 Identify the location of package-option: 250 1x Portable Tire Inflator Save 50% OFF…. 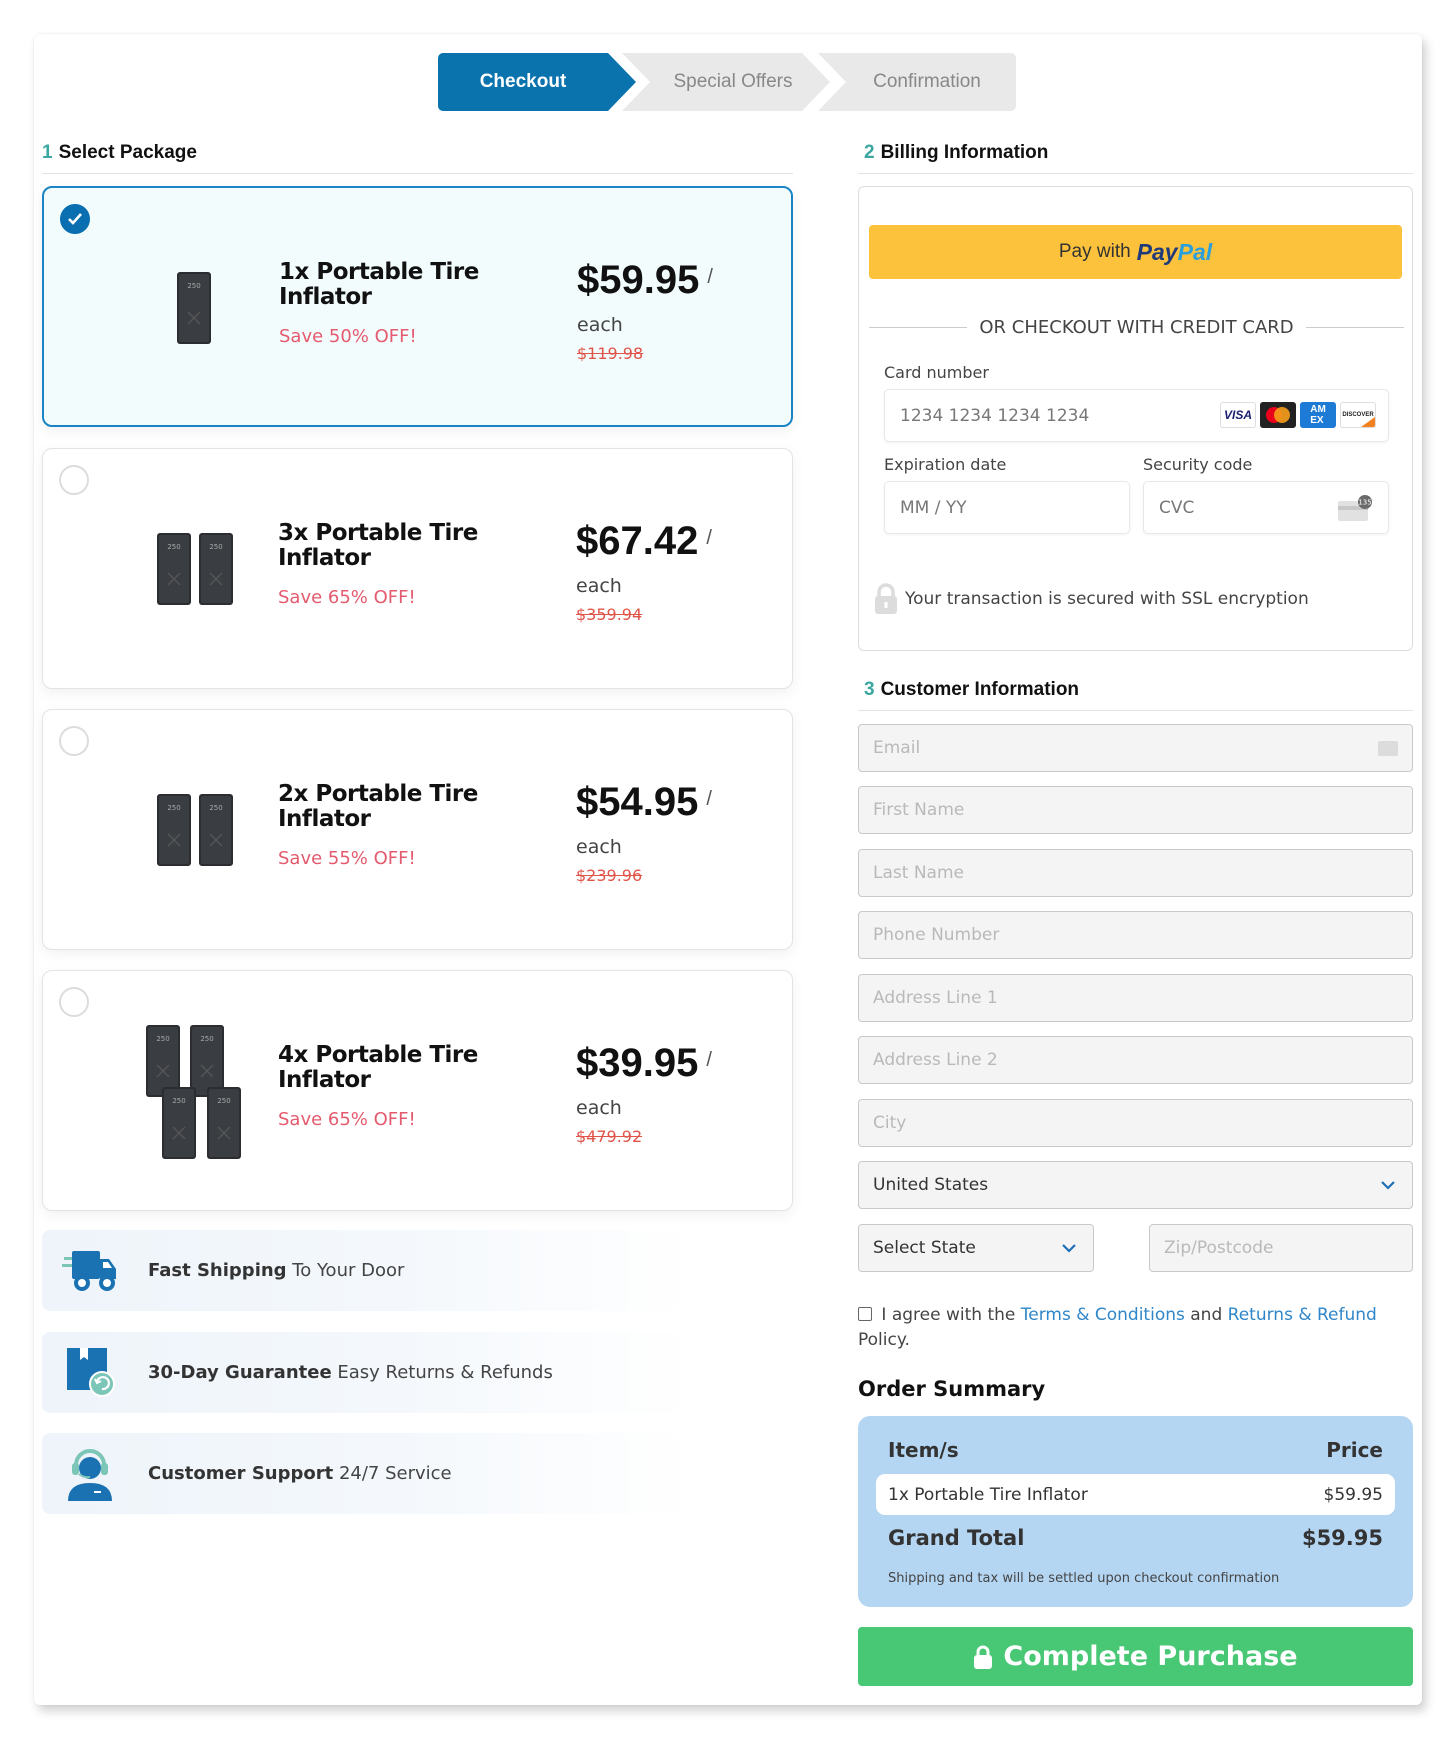
(417, 306).